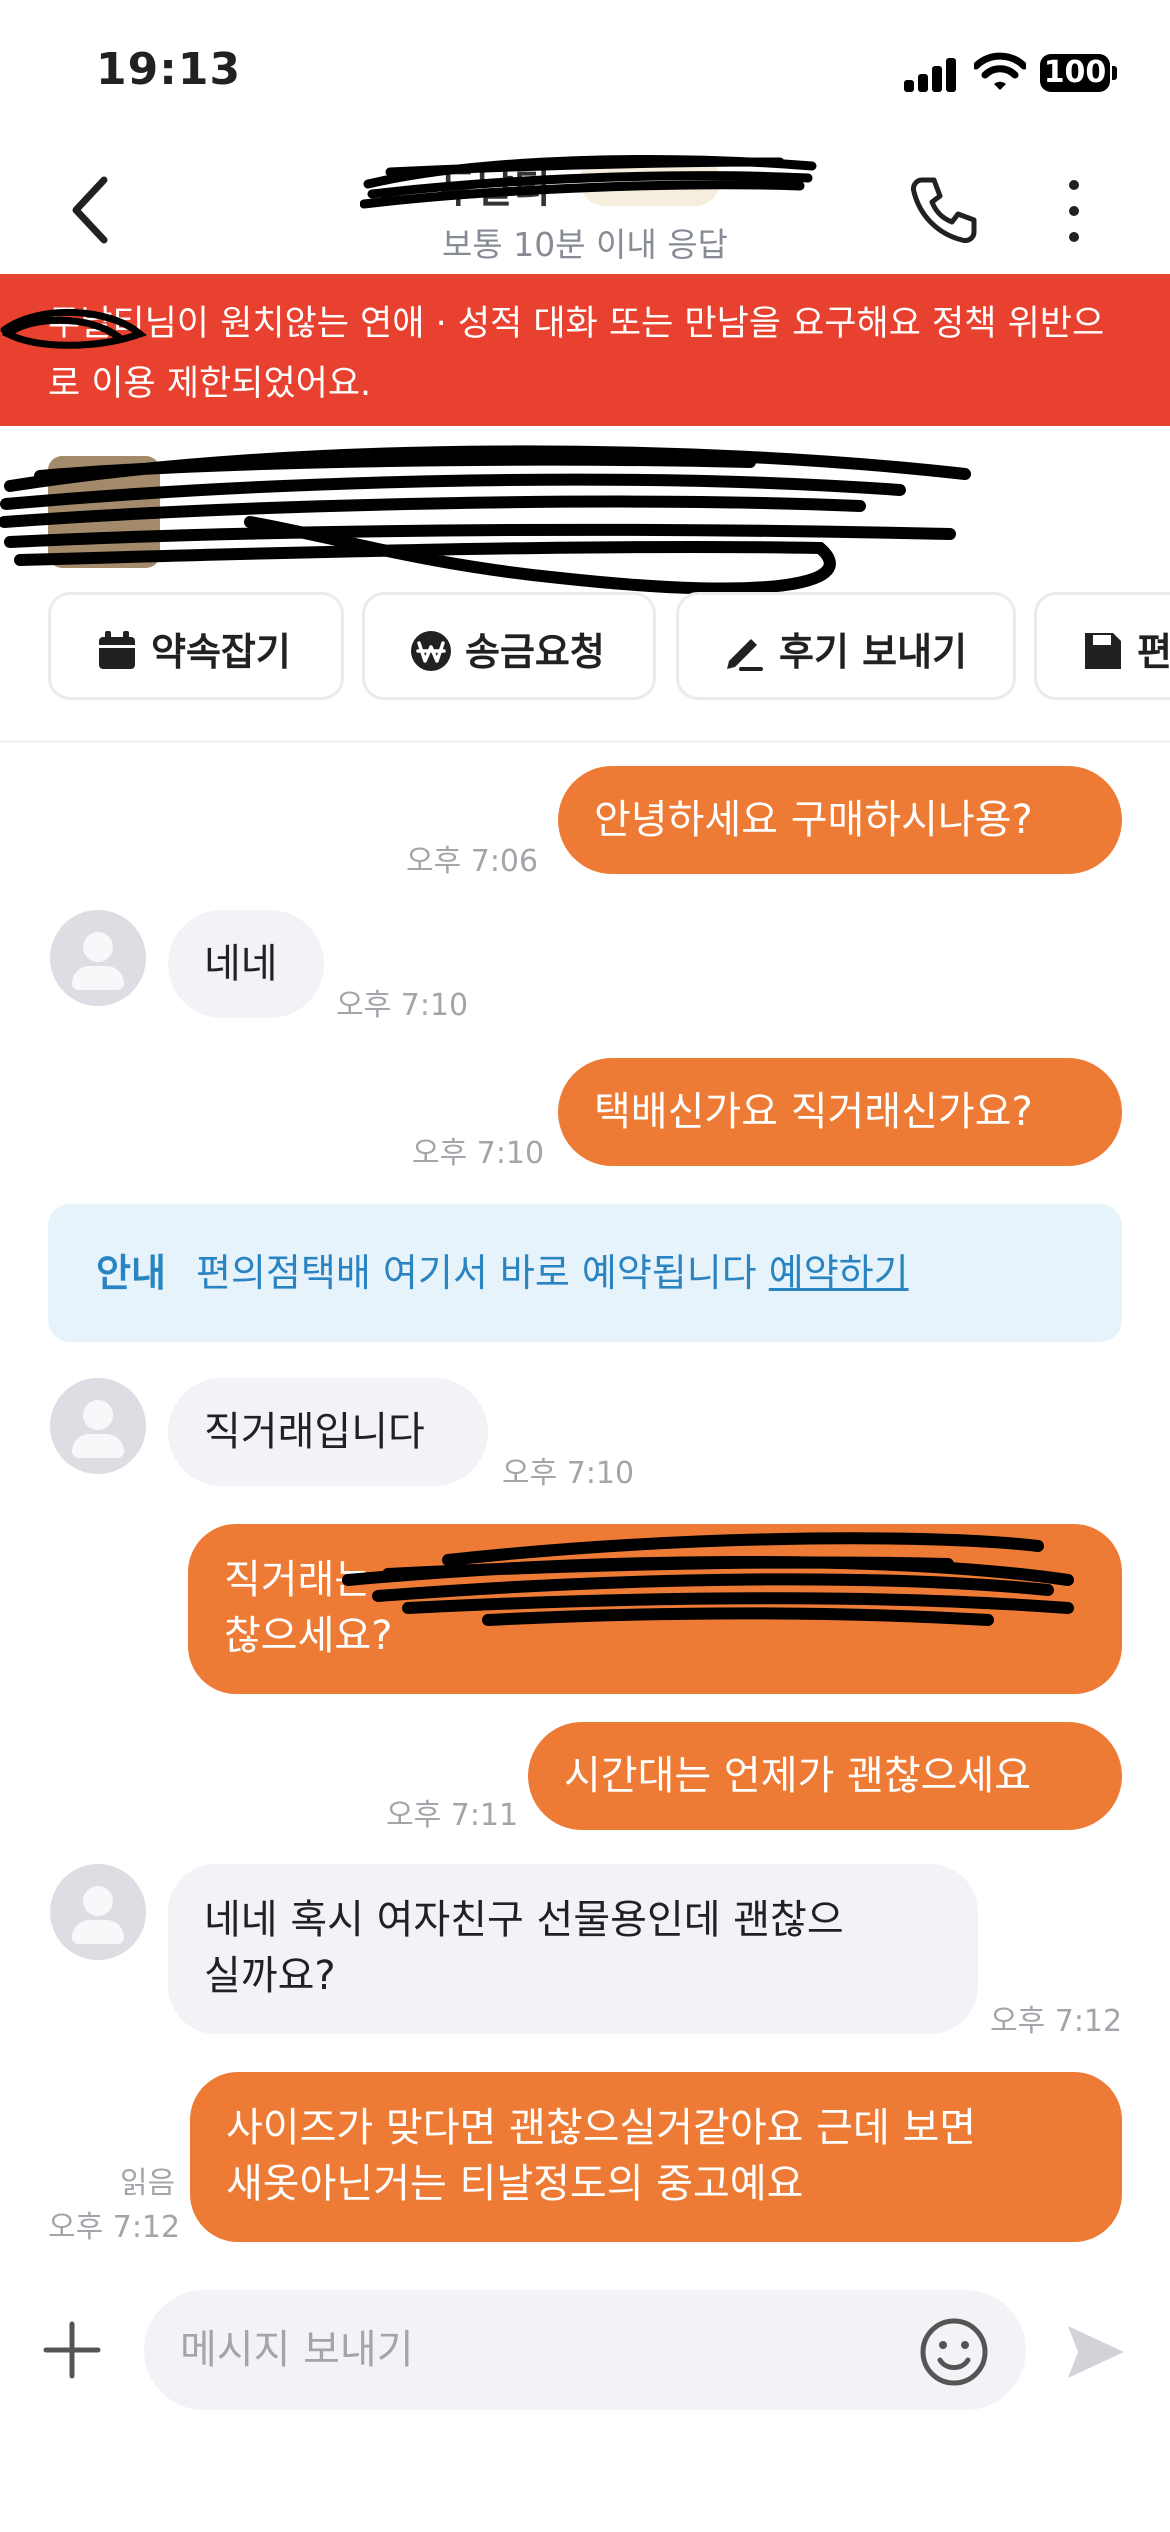  I want to click on message-text: 직거래입니다, so click(314, 1432).